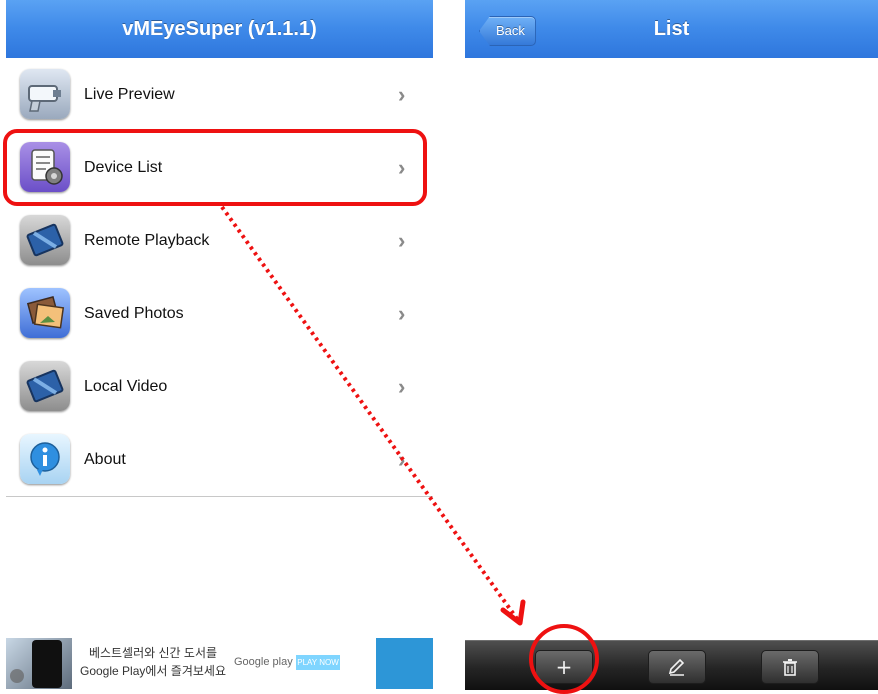 The width and height of the screenshot is (878, 694). Describe the element at coordinates (564, 659) in the screenshot. I see `highlight-add-button-annotation` at that location.